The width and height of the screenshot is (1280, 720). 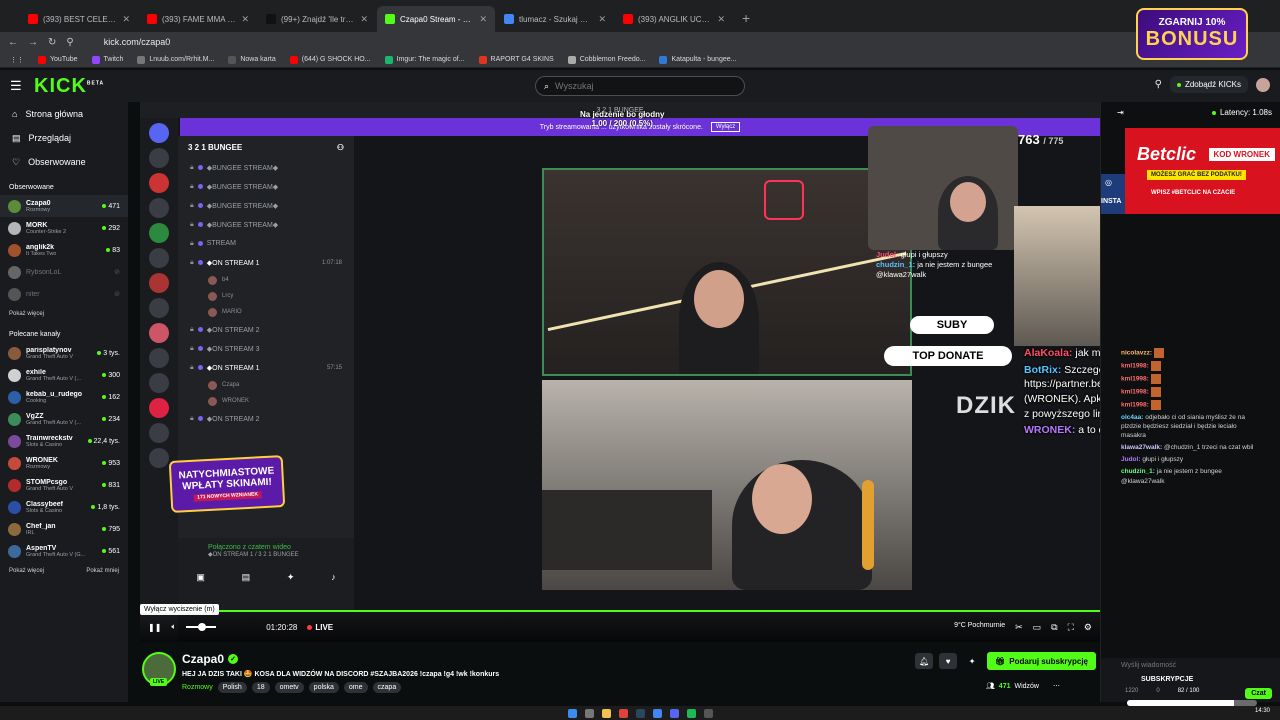 I want to click on volume-slider, so click(x=201, y=627).